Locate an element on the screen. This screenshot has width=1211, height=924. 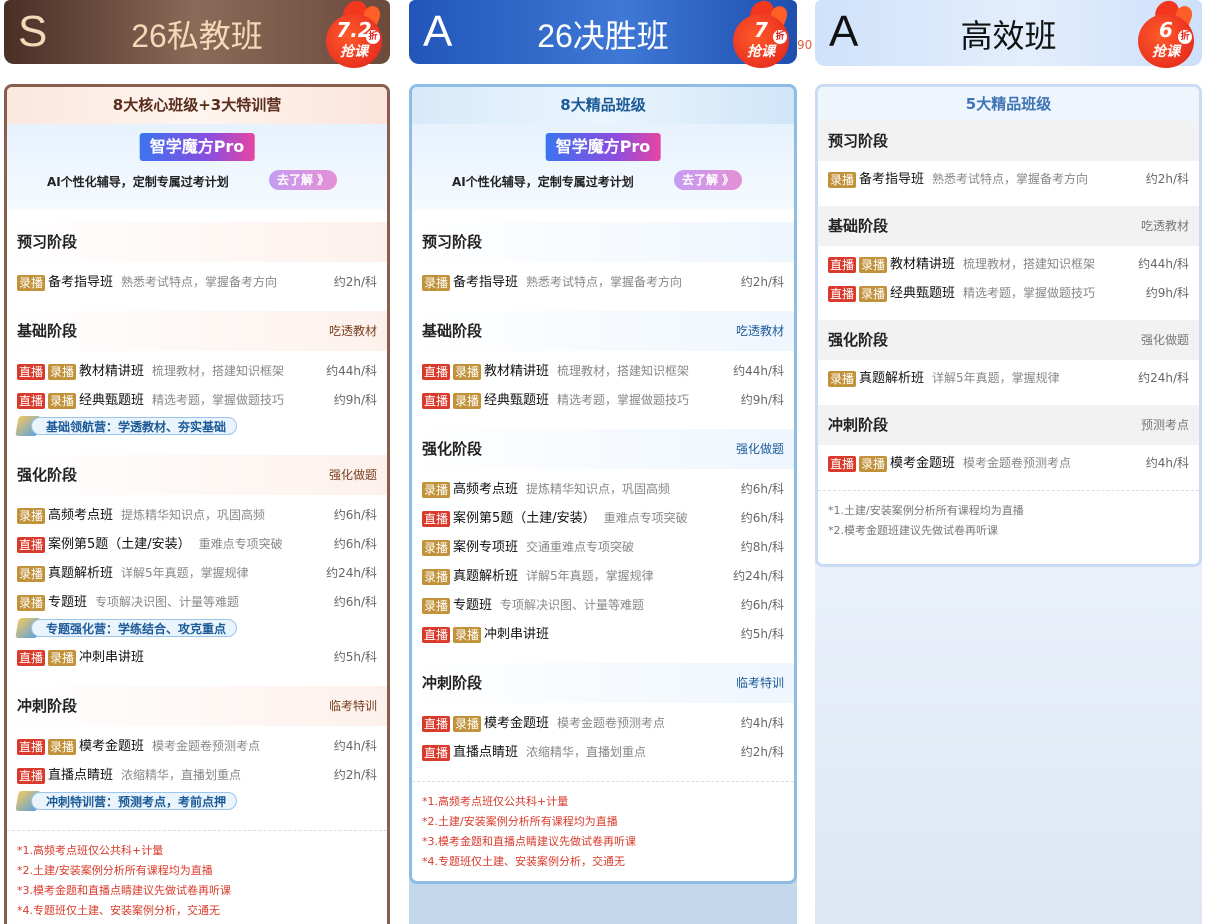
discount-flame-badge: 7.2 折 抢课 is located at coordinates (353, 35).